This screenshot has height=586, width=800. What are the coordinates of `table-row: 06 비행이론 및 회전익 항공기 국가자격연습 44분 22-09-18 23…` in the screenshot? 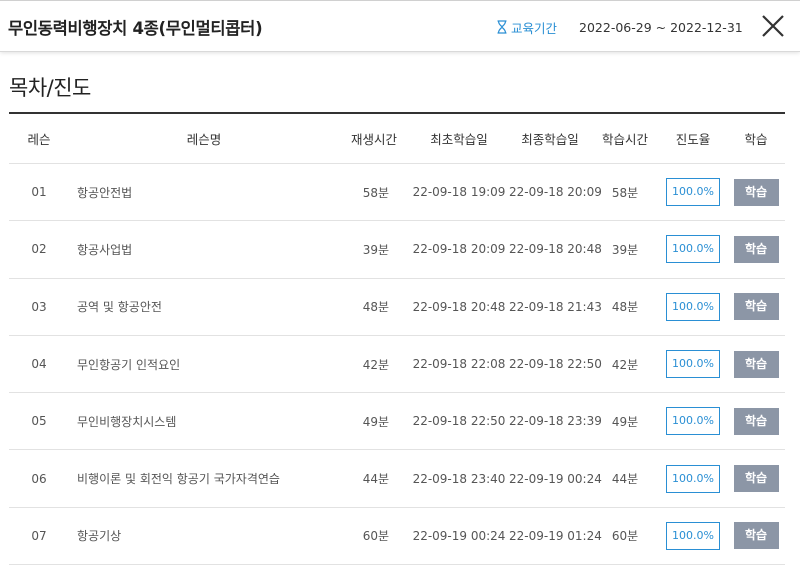 It's located at (397, 479).